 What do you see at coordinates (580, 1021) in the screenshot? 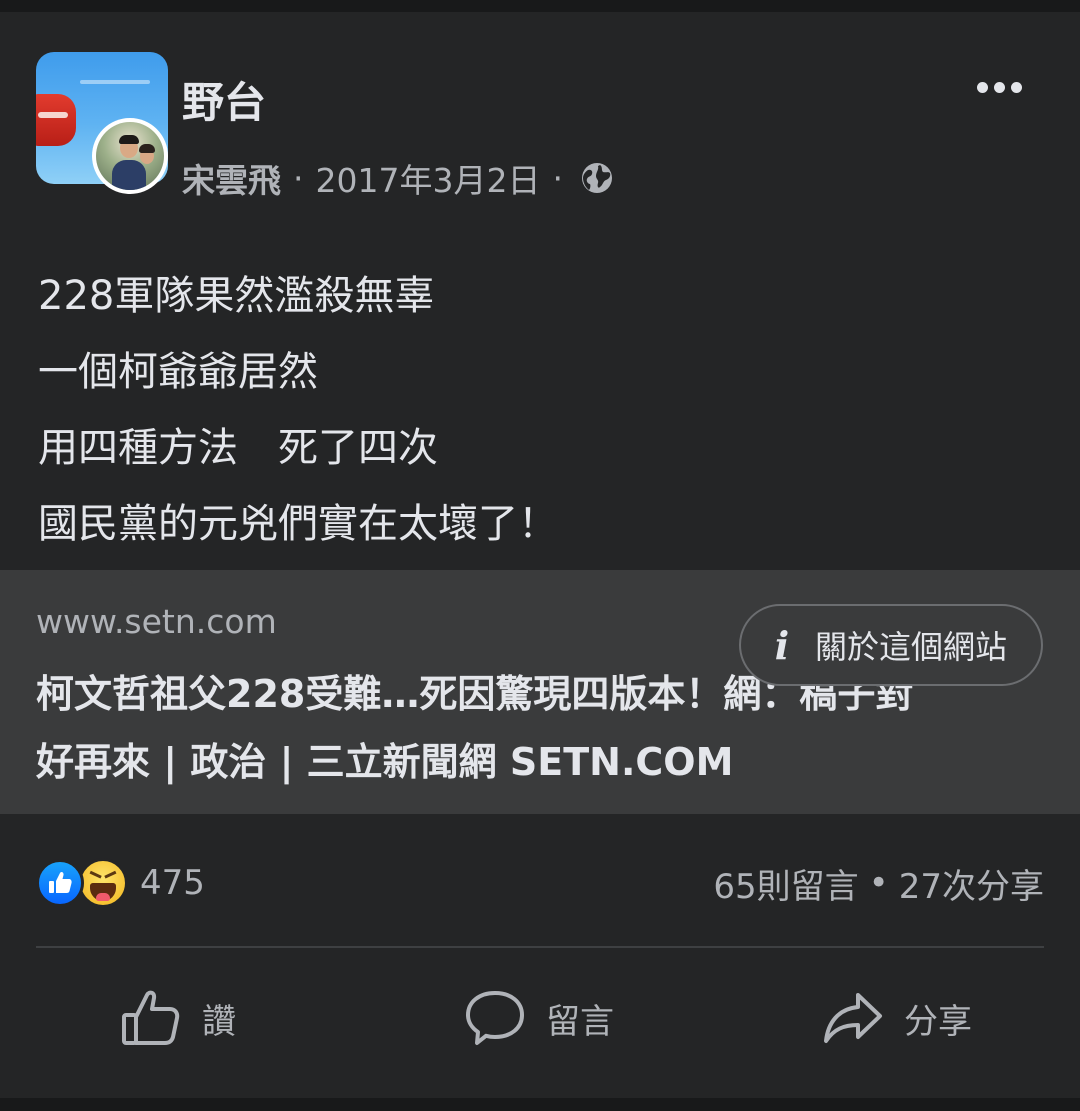
I see `comment-label: 留言` at bounding box center [580, 1021].